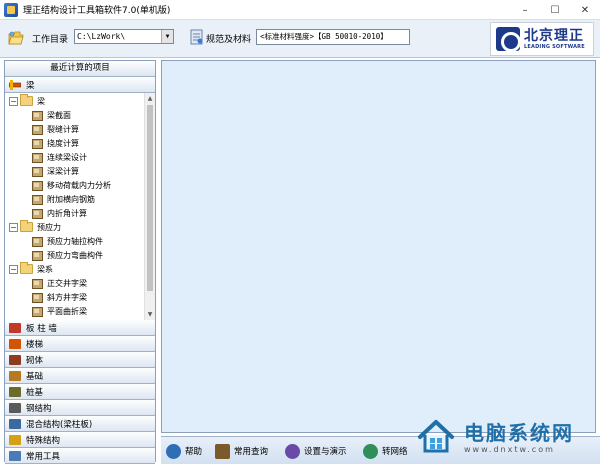  Describe the element at coordinates (80, 171) in the screenshot. I see `tree-item: 深梁计算` at that location.